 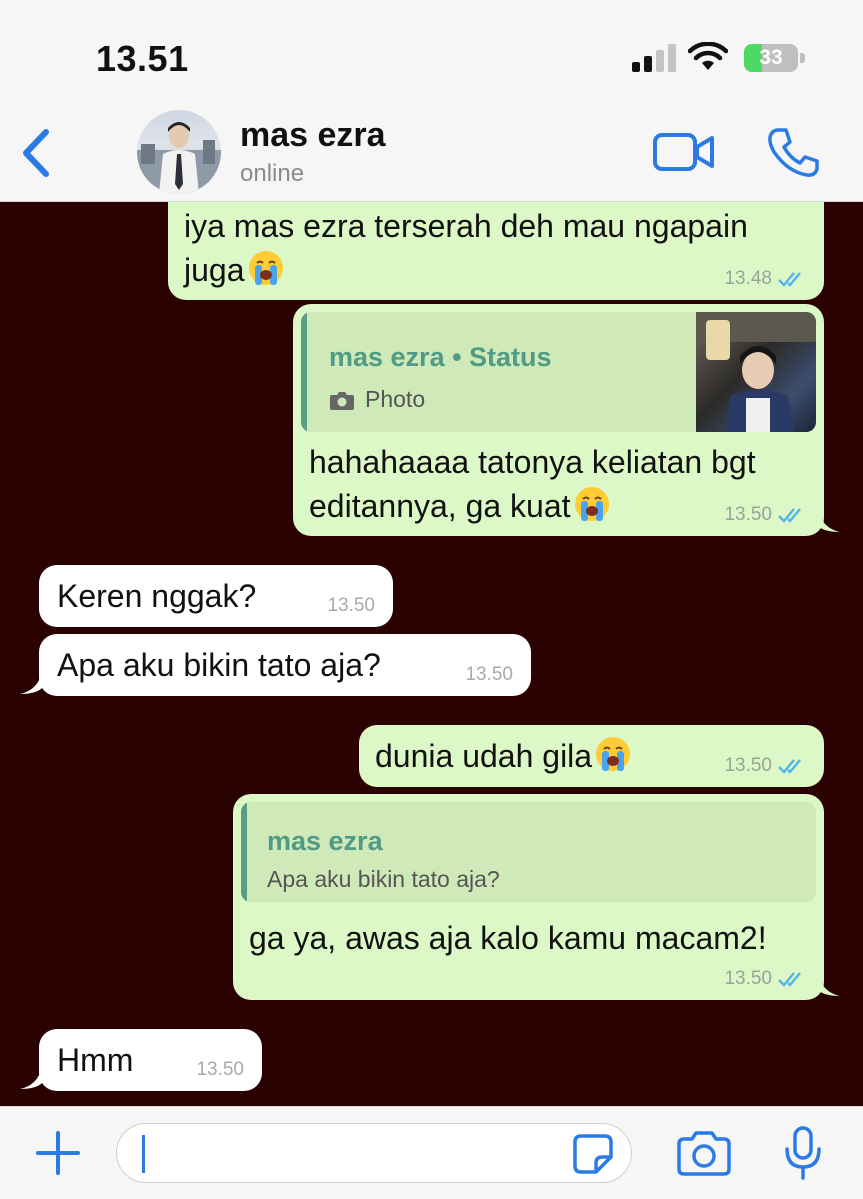 I want to click on quote-subtitle: Apa aku bikin tato aja?, so click(x=383, y=879).